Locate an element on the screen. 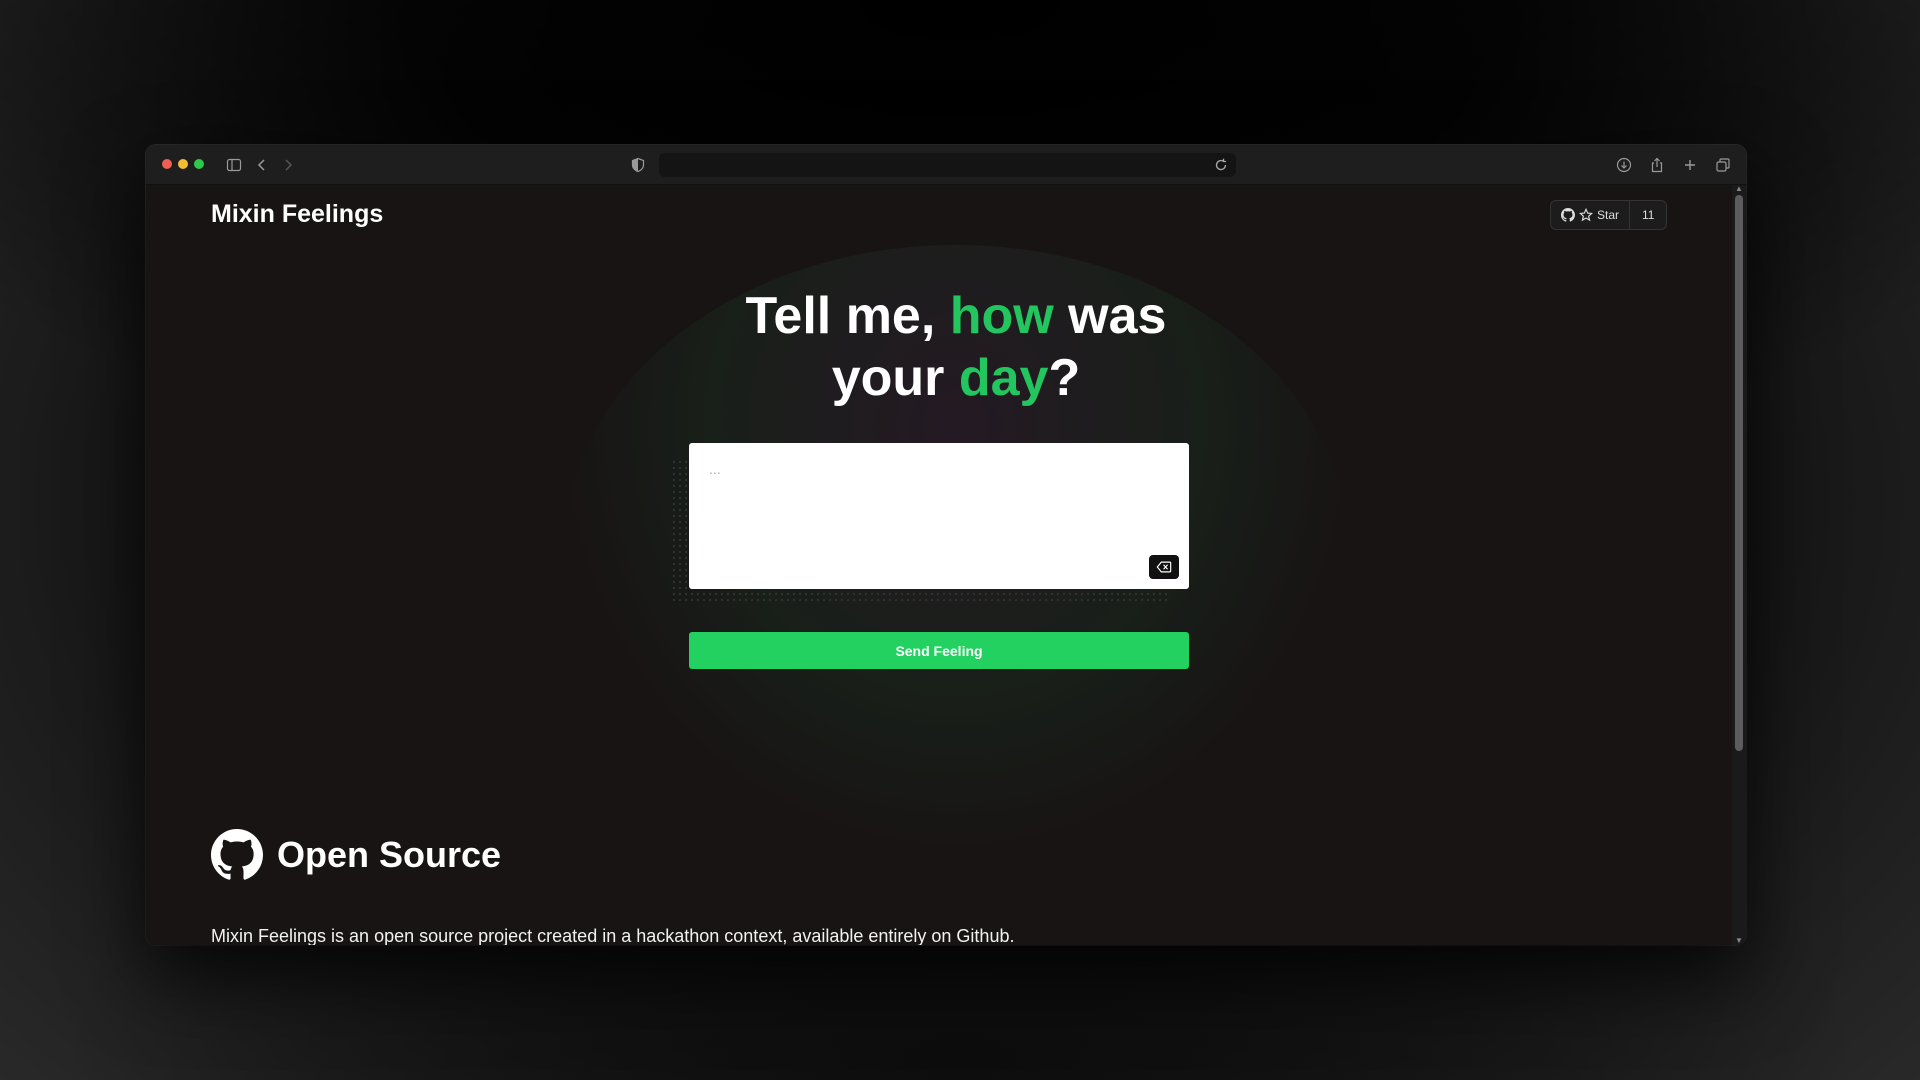 The image size is (1920, 1080). github-star-widget: Star 11 is located at coordinates (1609, 215).